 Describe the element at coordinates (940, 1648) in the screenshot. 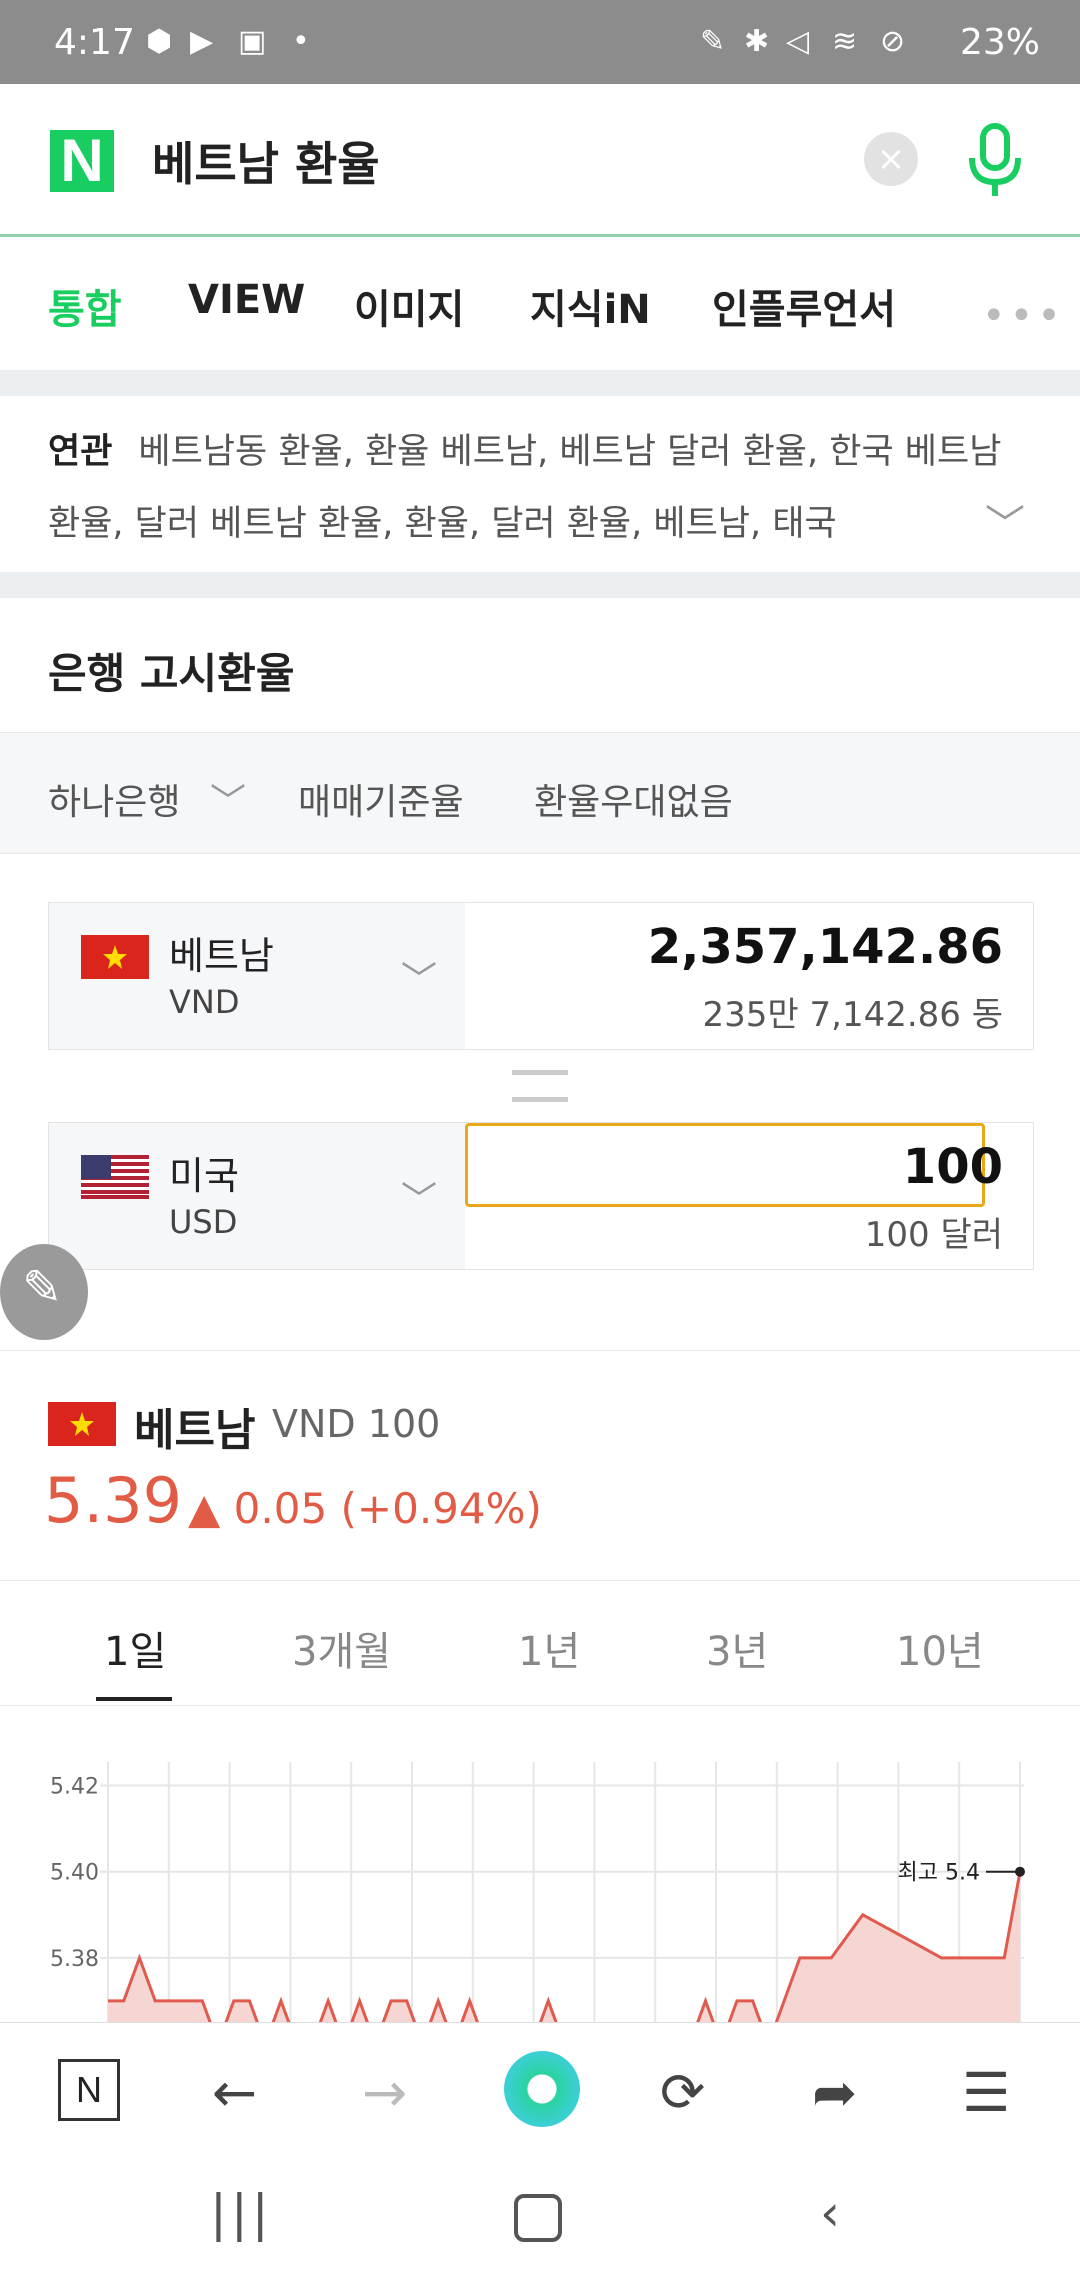

I see `period-tab-10y: 10년` at that location.